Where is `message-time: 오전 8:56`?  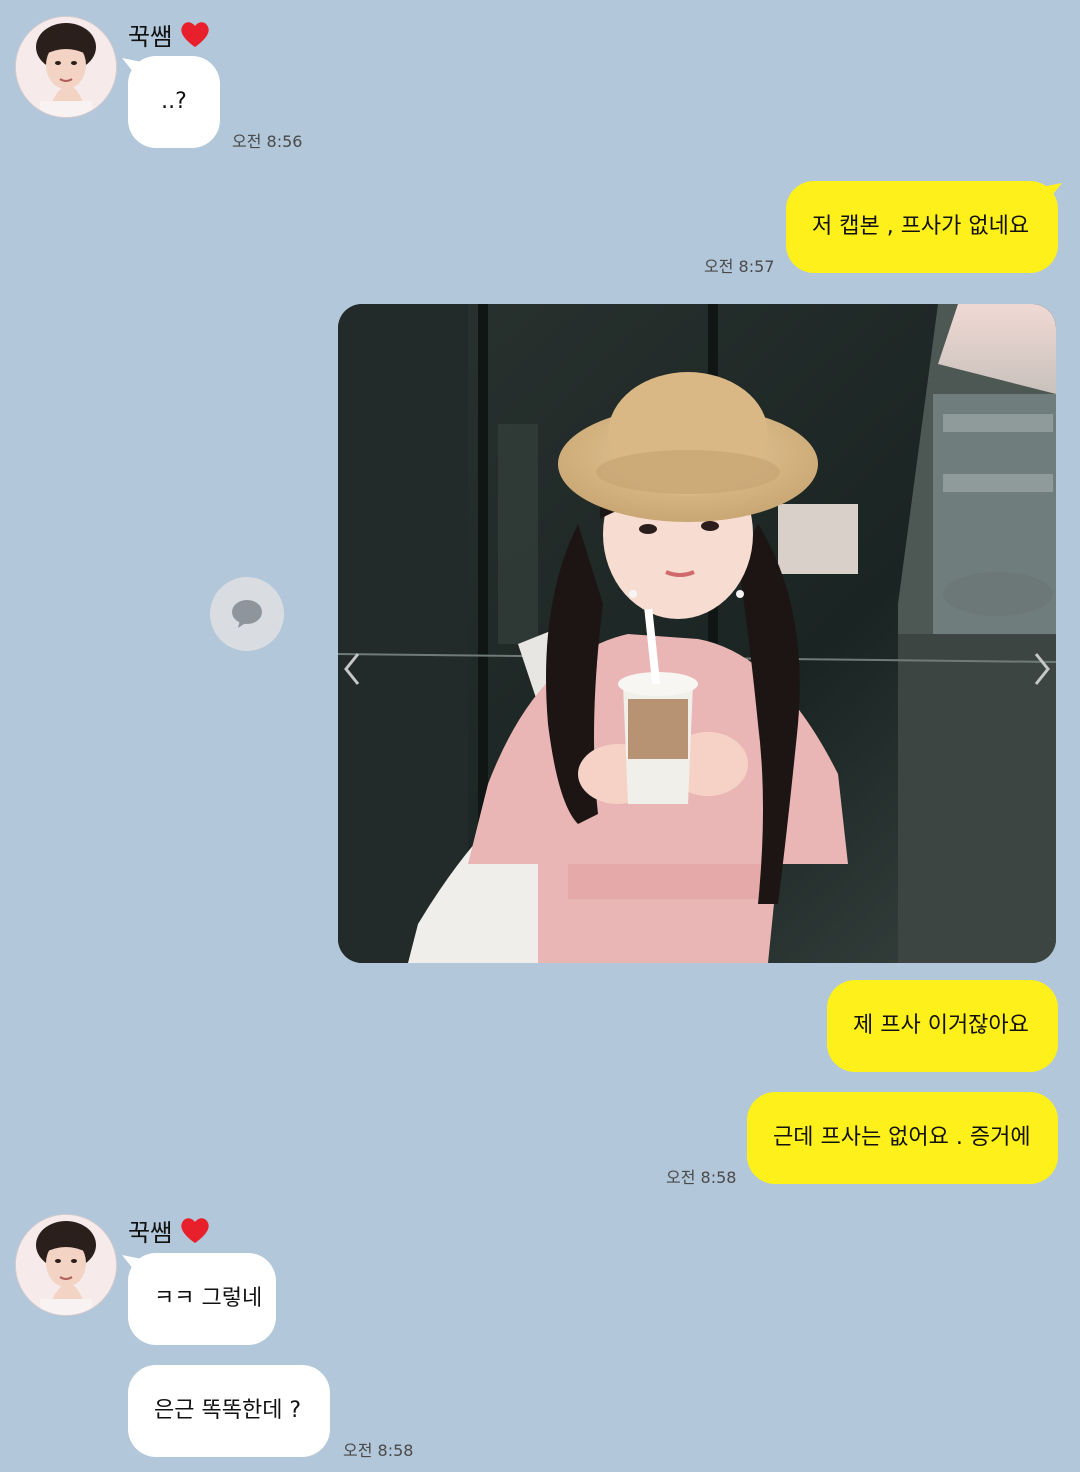 message-time: 오전 8:56 is located at coordinates (267, 141).